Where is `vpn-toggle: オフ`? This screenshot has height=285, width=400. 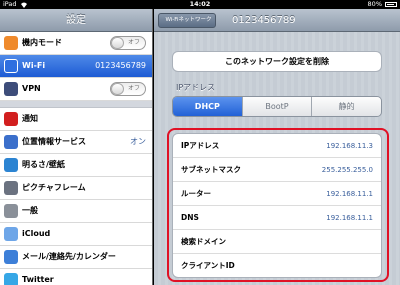
vpn-toggle: オフ is located at coordinates (128, 89).